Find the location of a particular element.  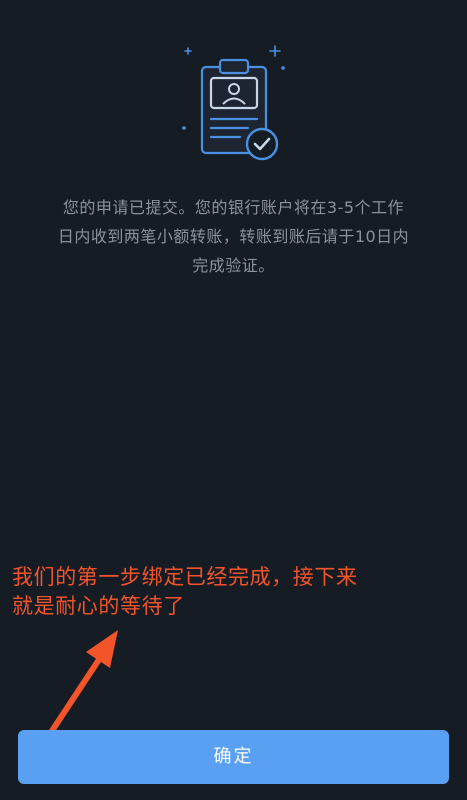

message-line: 日内收到两笔小额转账，转账到账后请于10日内 is located at coordinates (233, 236).